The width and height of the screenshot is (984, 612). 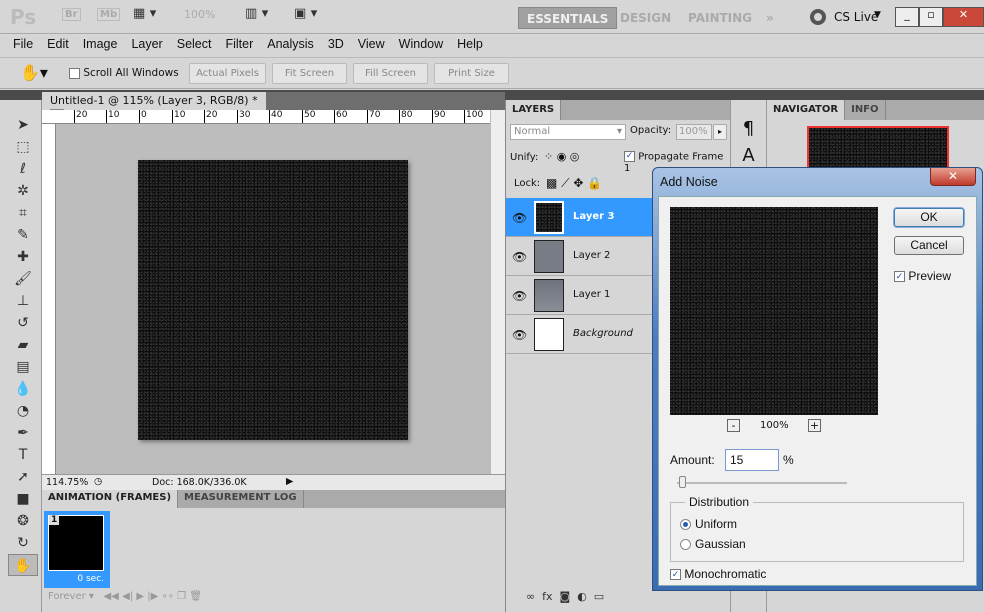 What do you see at coordinates (718, 574) in the screenshot?
I see `monochromatic-checkbox: ✓ Monochromatic` at bounding box center [718, 574].